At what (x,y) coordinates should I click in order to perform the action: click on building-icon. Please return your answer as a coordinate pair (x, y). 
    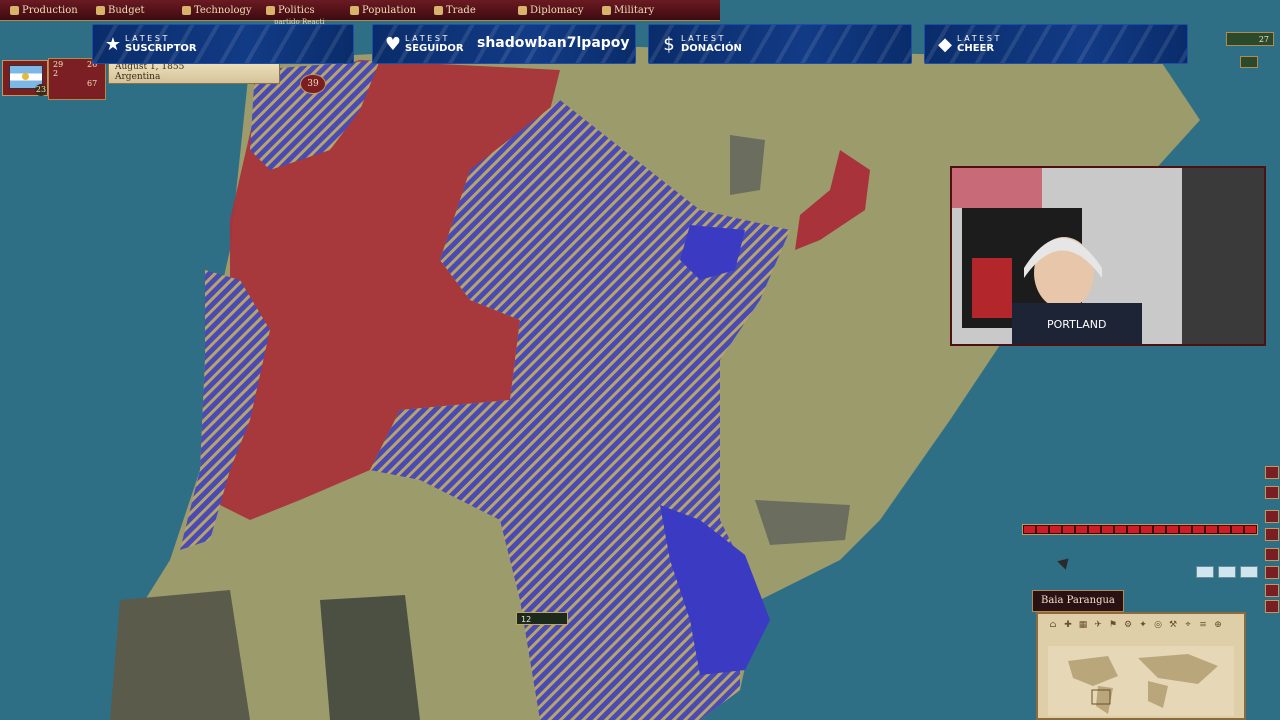
    Looking at the image, I should click on (1272, 590).